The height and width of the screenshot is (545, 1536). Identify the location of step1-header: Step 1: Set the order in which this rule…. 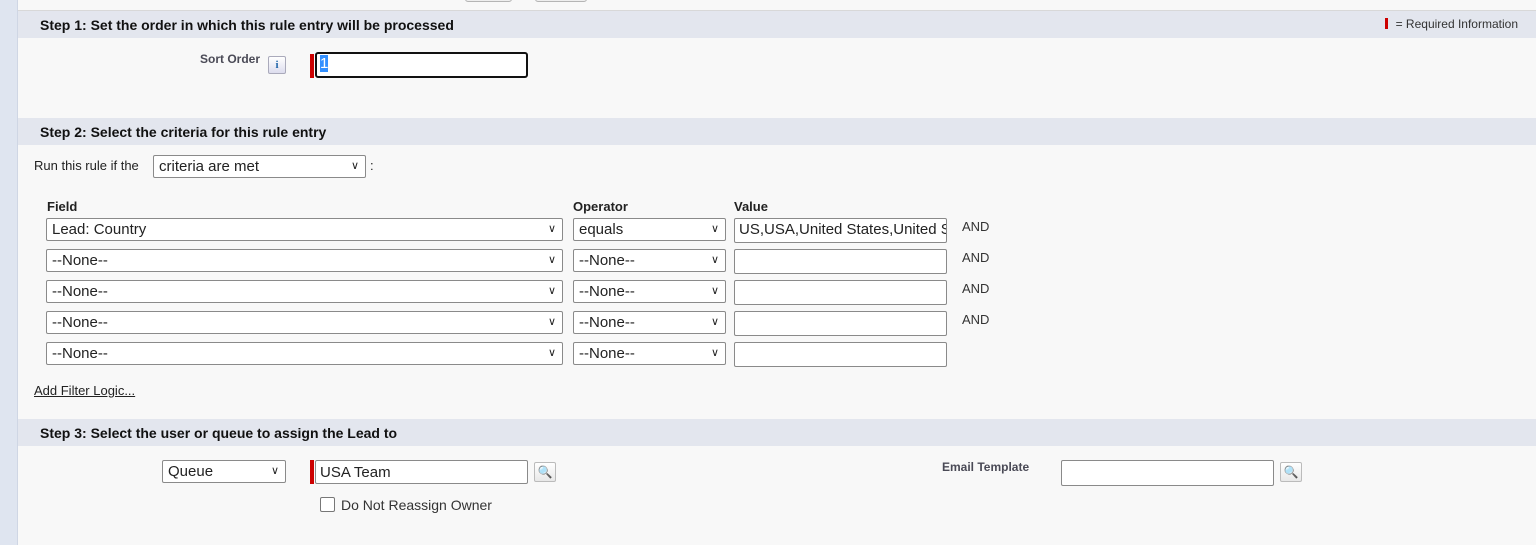
(777, 24).